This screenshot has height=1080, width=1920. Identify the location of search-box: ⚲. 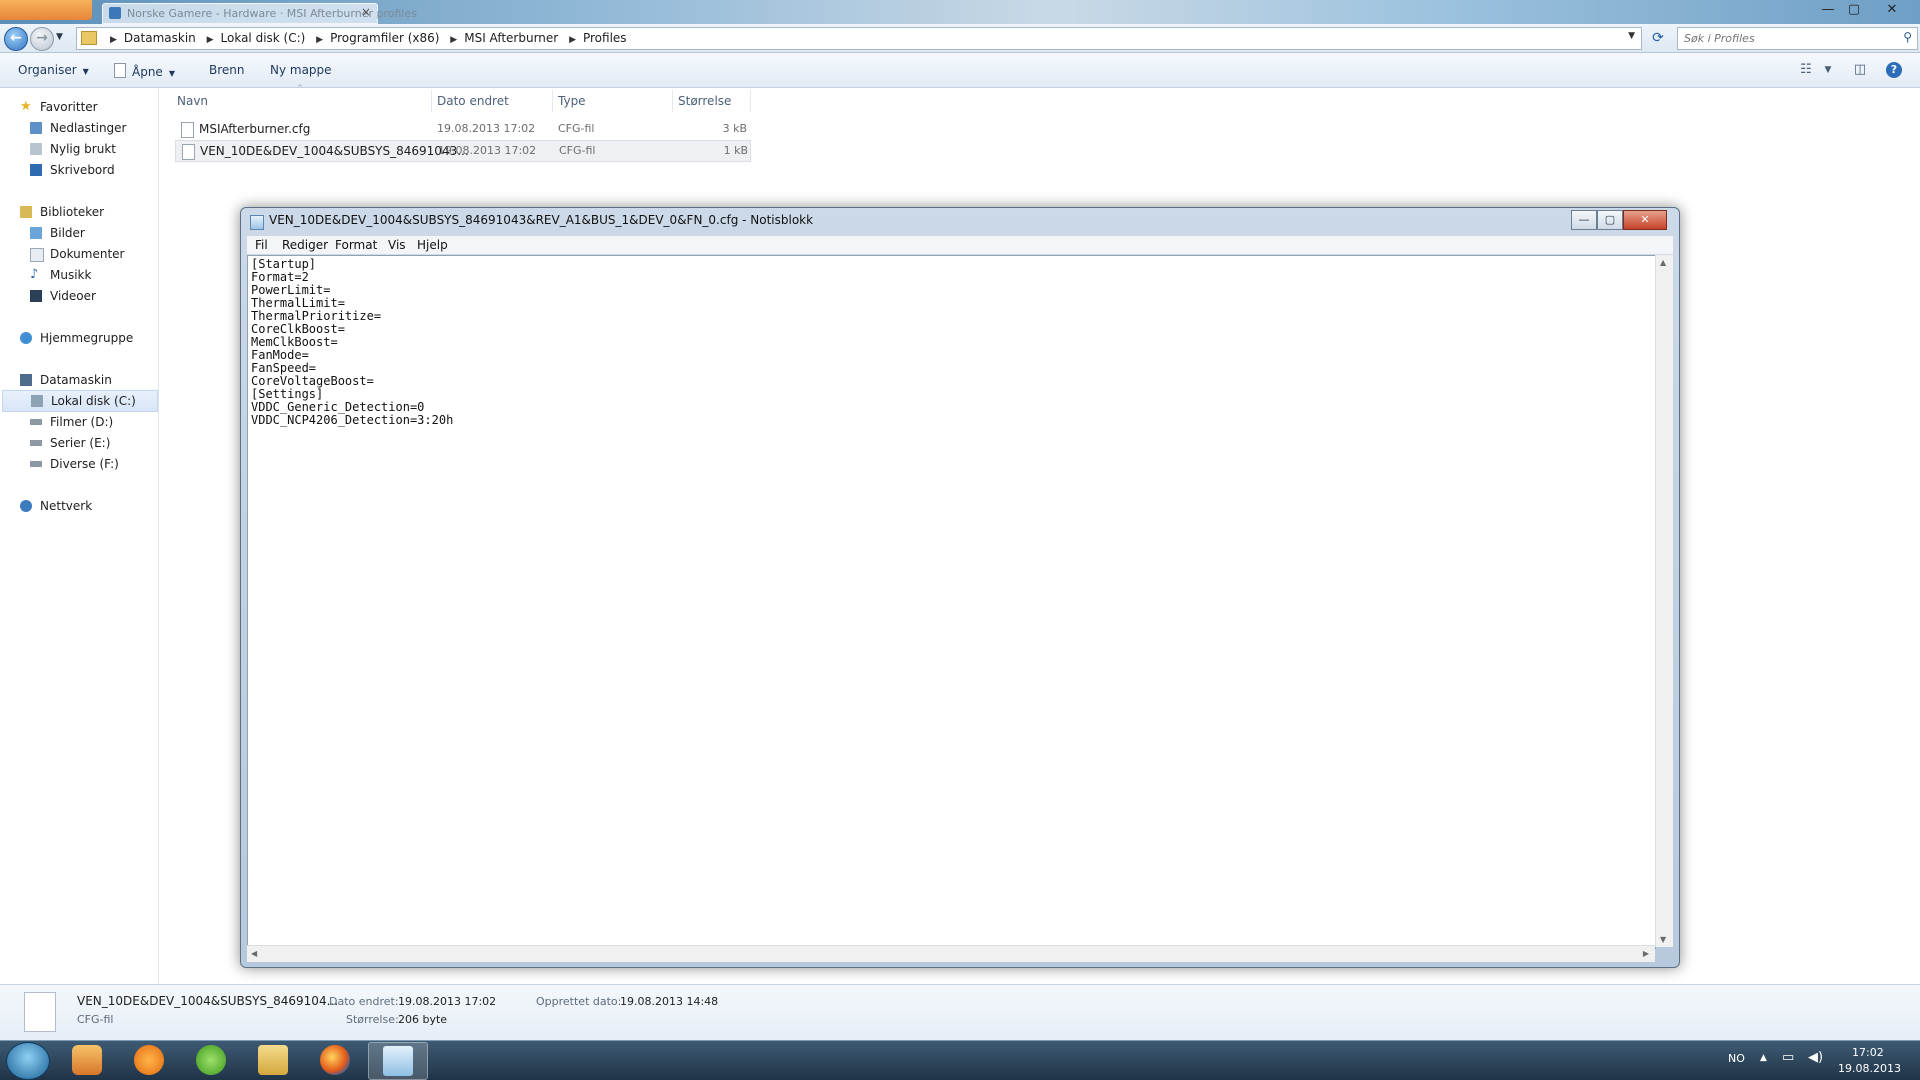
(1797, 38).